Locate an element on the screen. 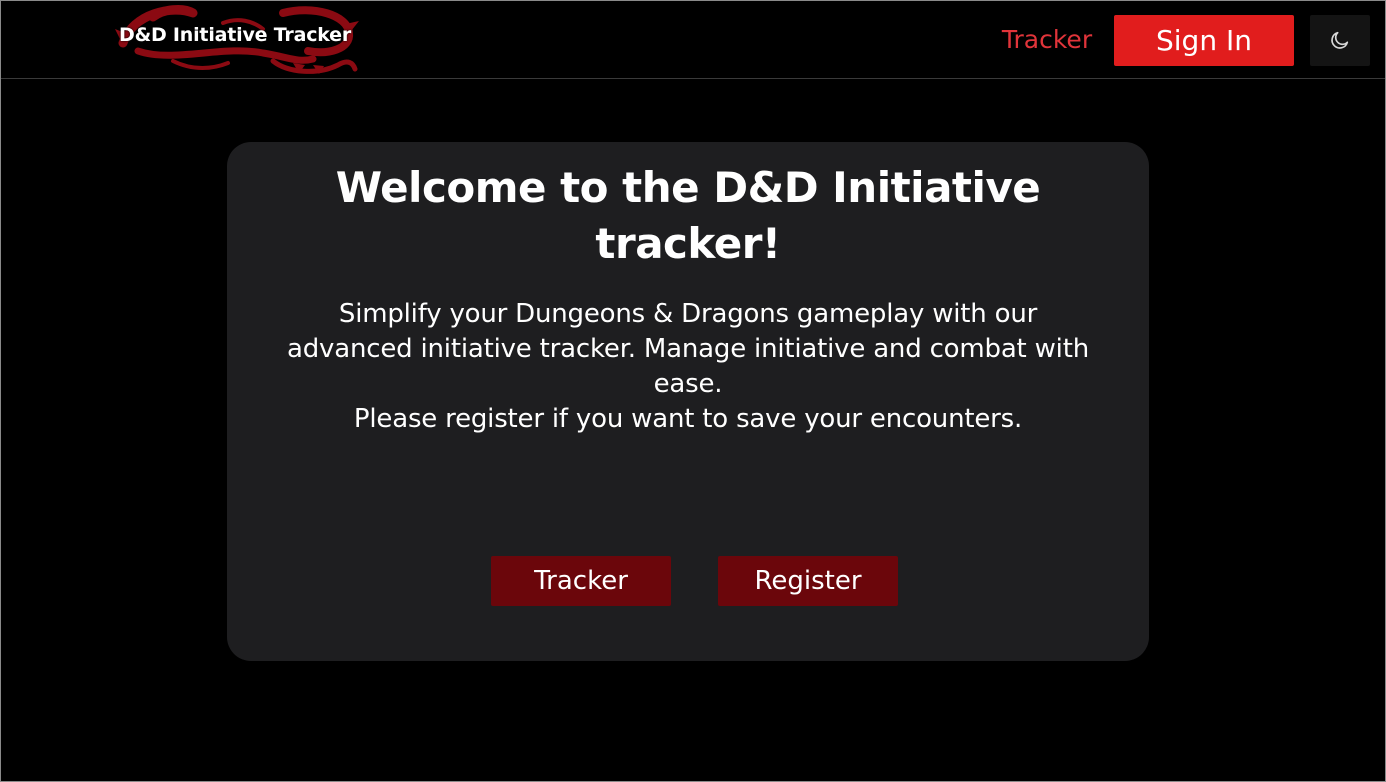 This screenshot has width=1386, height=782. nav-link-tracker: Tracker is located at coordinates (1047, 40).